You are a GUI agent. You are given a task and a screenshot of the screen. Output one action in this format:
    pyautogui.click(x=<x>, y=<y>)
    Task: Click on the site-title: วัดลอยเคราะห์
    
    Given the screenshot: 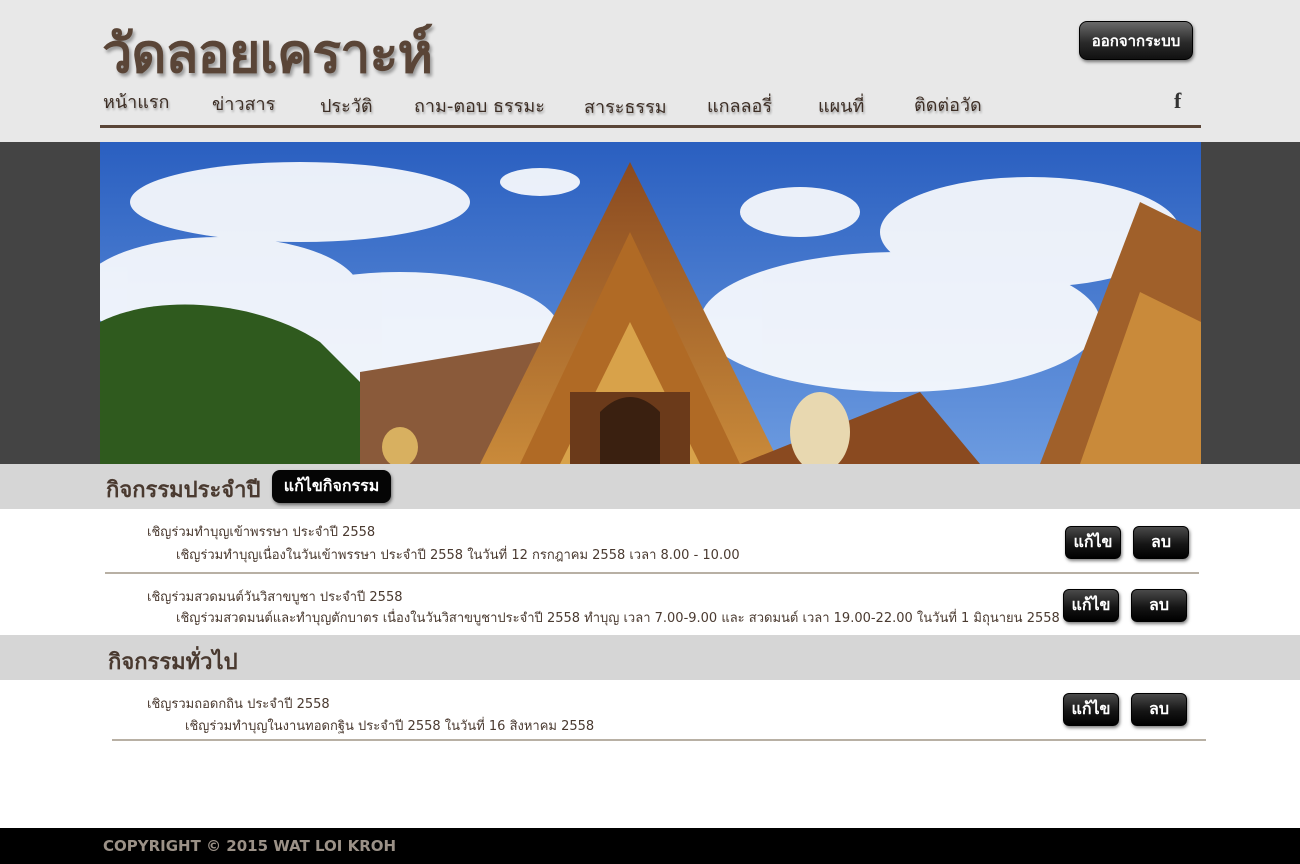 What is the action you would take?
    pyautogui.click(x=267, y=53)
    